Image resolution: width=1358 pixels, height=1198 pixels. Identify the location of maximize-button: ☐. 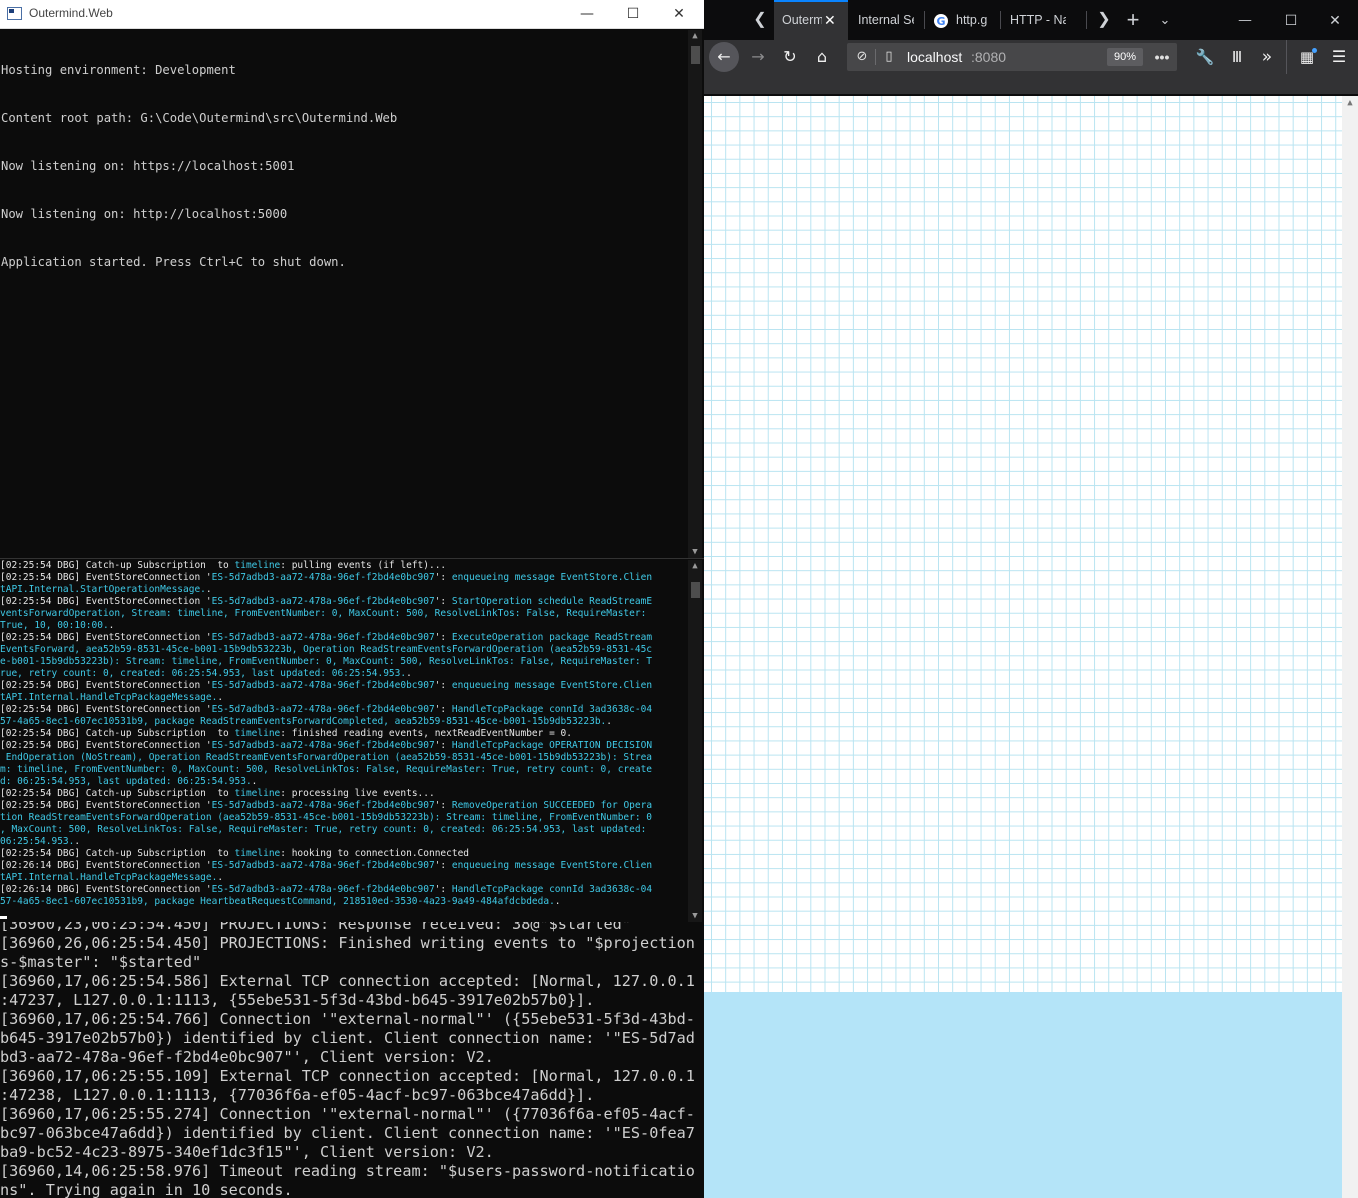
(633, 14).